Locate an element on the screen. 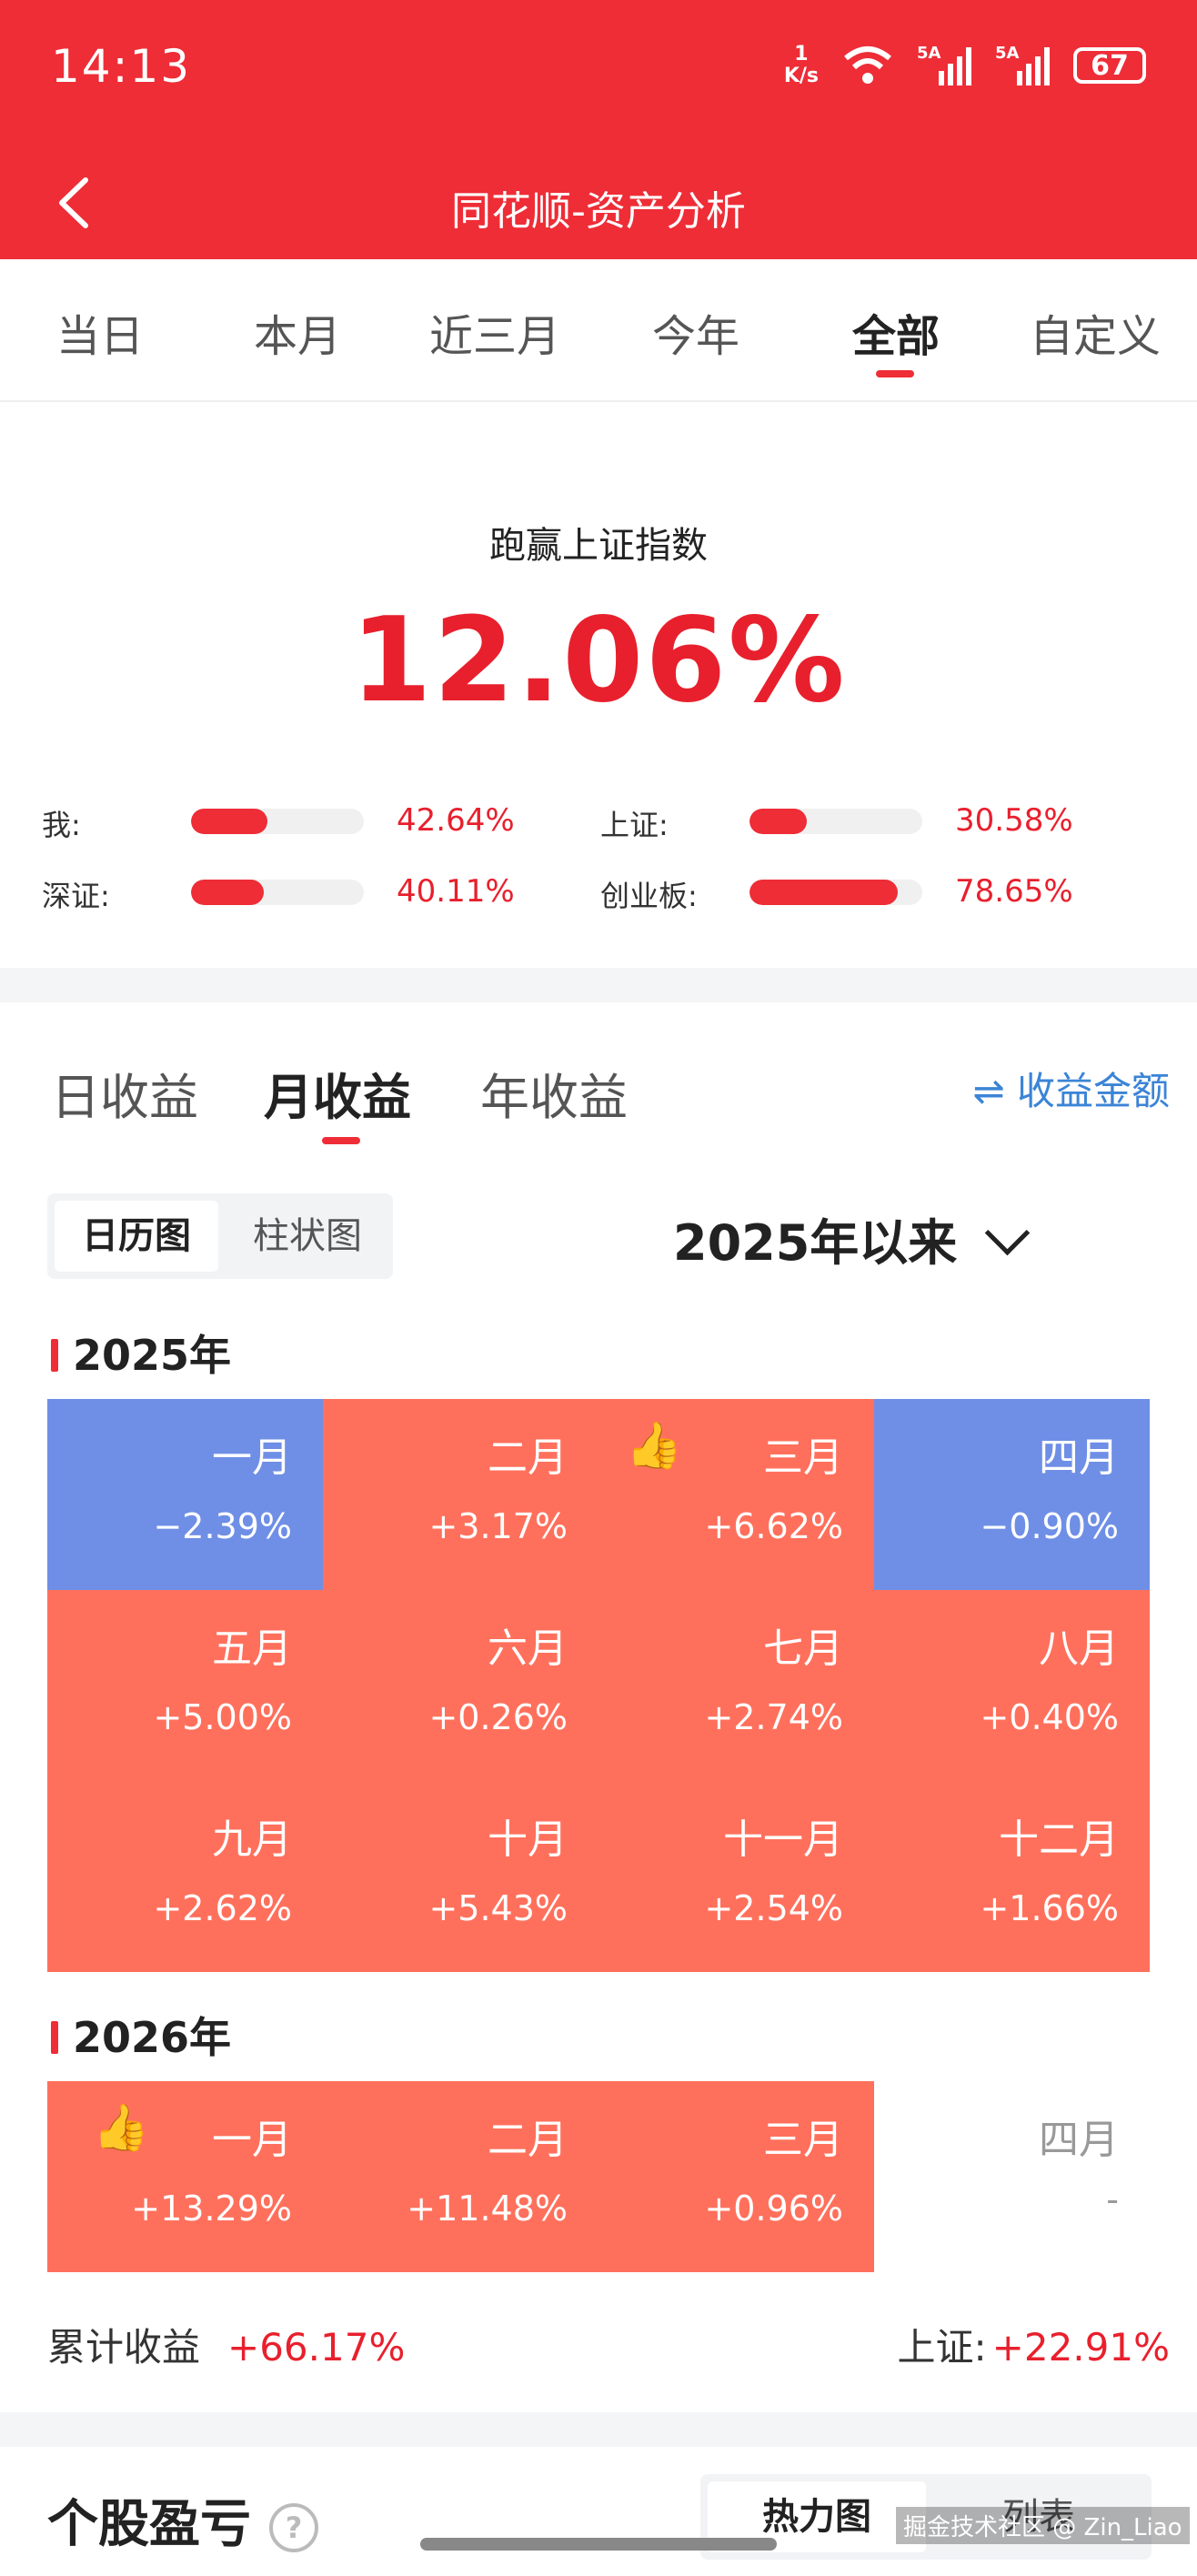 The width and height of the screenshot is (1197, 2576). help-icon: ? is located at coordinates (293, 2527).